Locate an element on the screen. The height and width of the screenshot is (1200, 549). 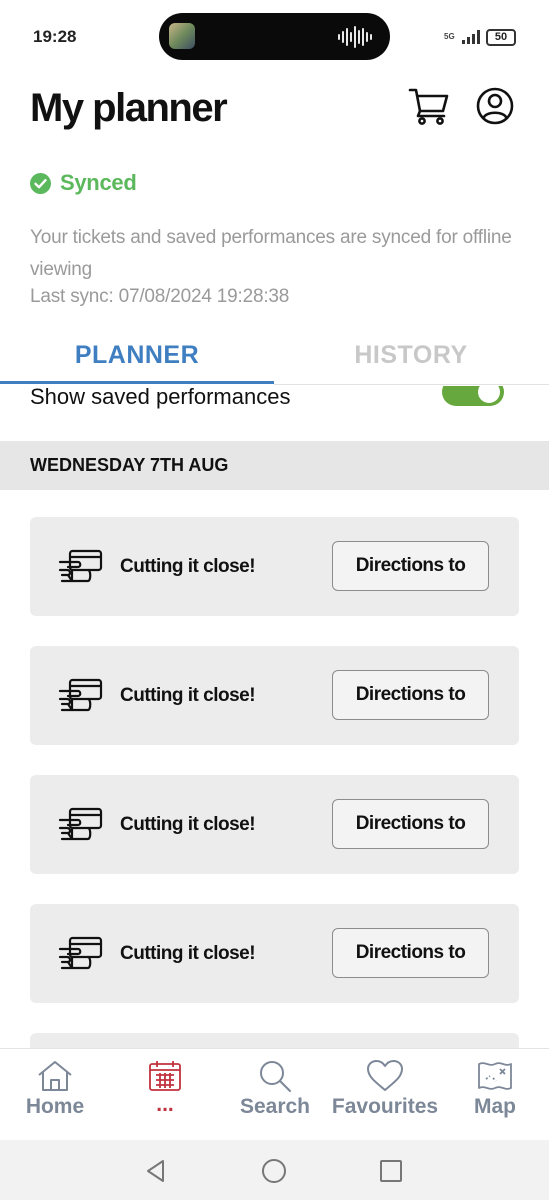
nav-favourites: Favourites is located at coordinates (385, 1095).